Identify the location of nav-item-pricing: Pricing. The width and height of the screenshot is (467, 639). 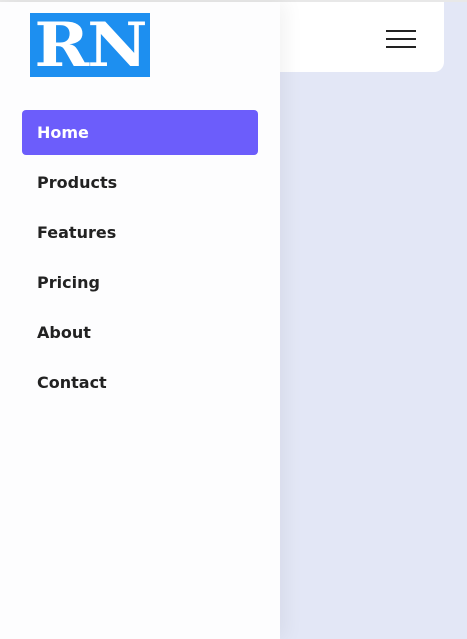
(140, 282).